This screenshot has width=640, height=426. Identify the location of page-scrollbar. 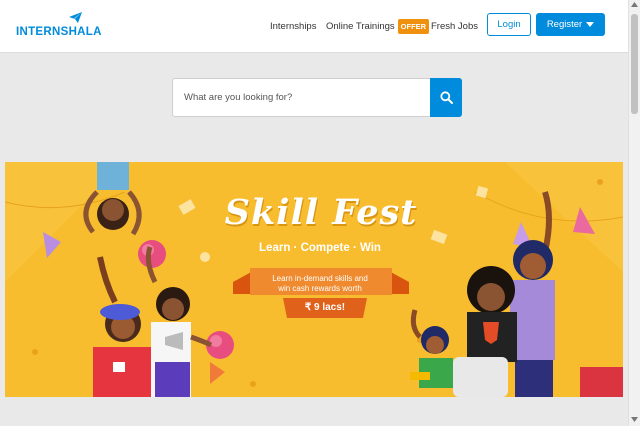
(634, 213).